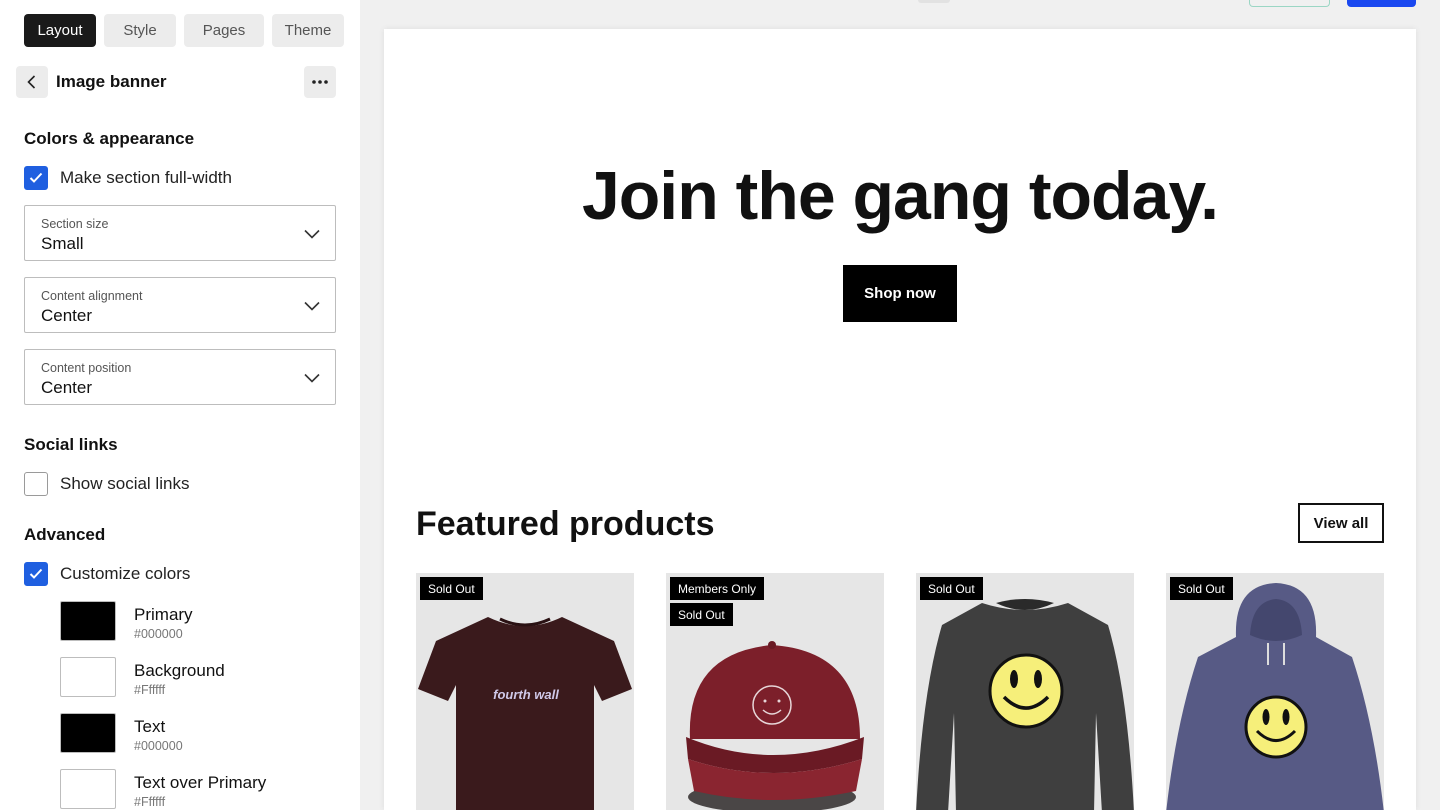 The width and height of the screenshot is (1440, 810). What do you see at coordinates (200, 782) in the screenshot?
I see `color-name: Text over Primary` at bounding box center [200, 782].